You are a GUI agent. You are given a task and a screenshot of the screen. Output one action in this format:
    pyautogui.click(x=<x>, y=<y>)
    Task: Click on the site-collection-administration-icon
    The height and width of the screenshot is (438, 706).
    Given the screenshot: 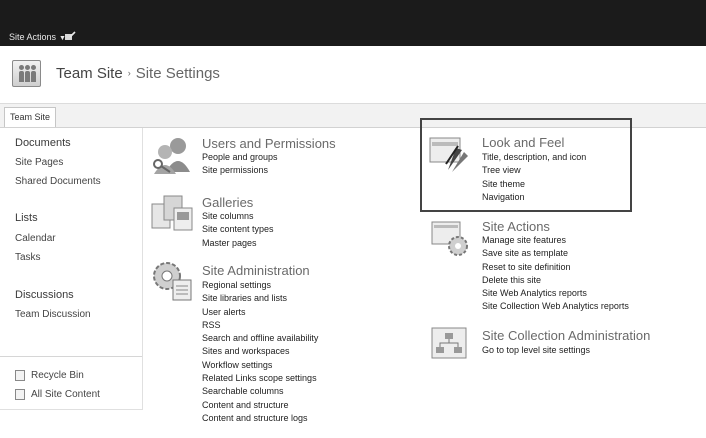 What is the action you would take?
    pyautogui.click(x=449, y=343)
    